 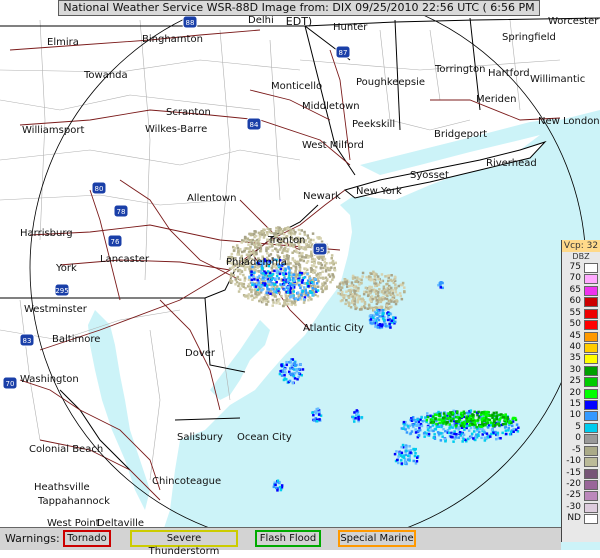 I want to click on city-new-york: New York, so click(x=379, y=191).